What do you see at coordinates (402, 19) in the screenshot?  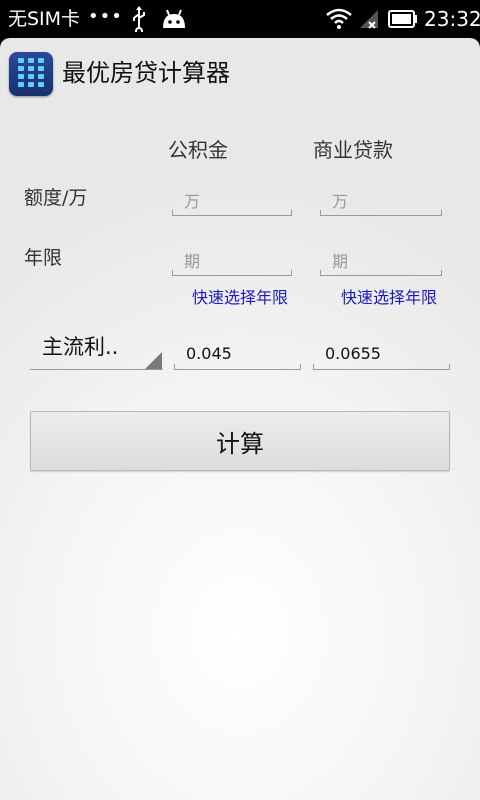 I see `battery-icon` at bounding box center [402, 19].